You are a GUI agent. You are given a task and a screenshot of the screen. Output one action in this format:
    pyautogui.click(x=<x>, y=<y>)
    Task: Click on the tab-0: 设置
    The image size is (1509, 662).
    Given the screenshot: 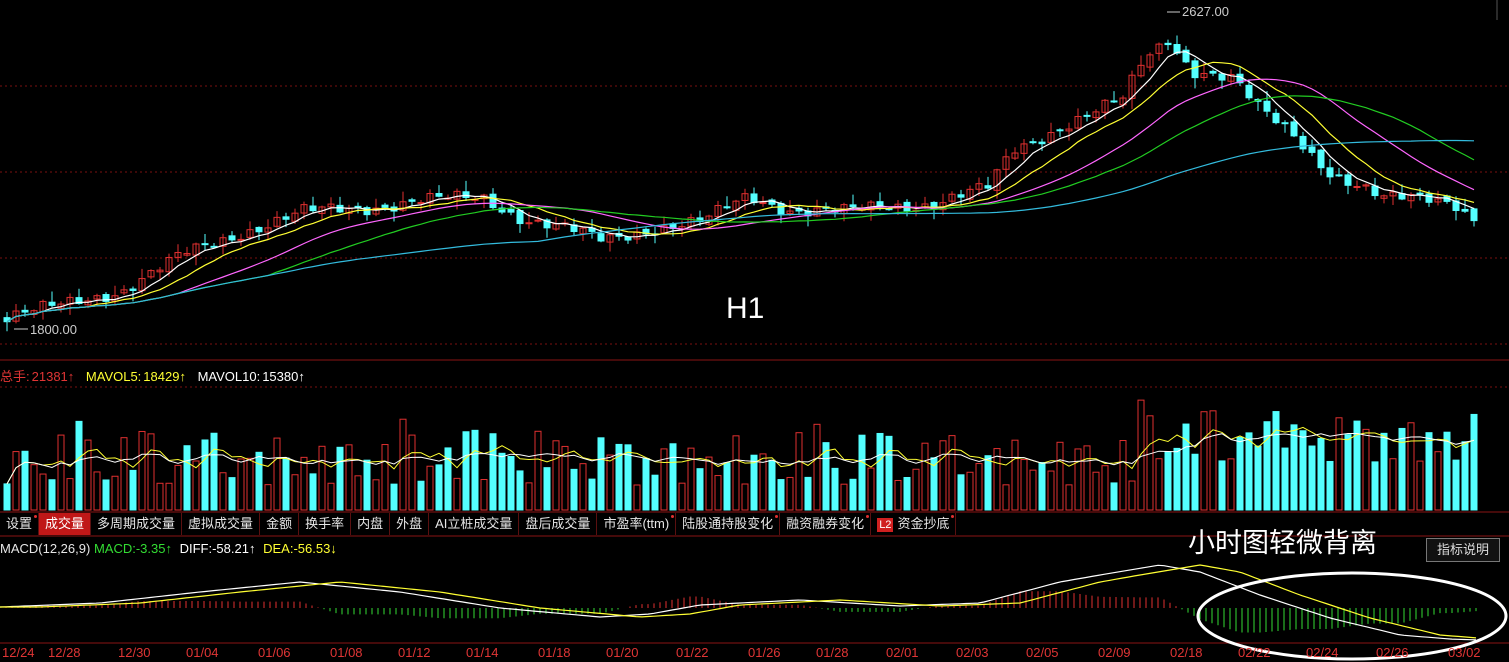 What is the action you would take?
    pyautogui.click(x=20, y=524)
    